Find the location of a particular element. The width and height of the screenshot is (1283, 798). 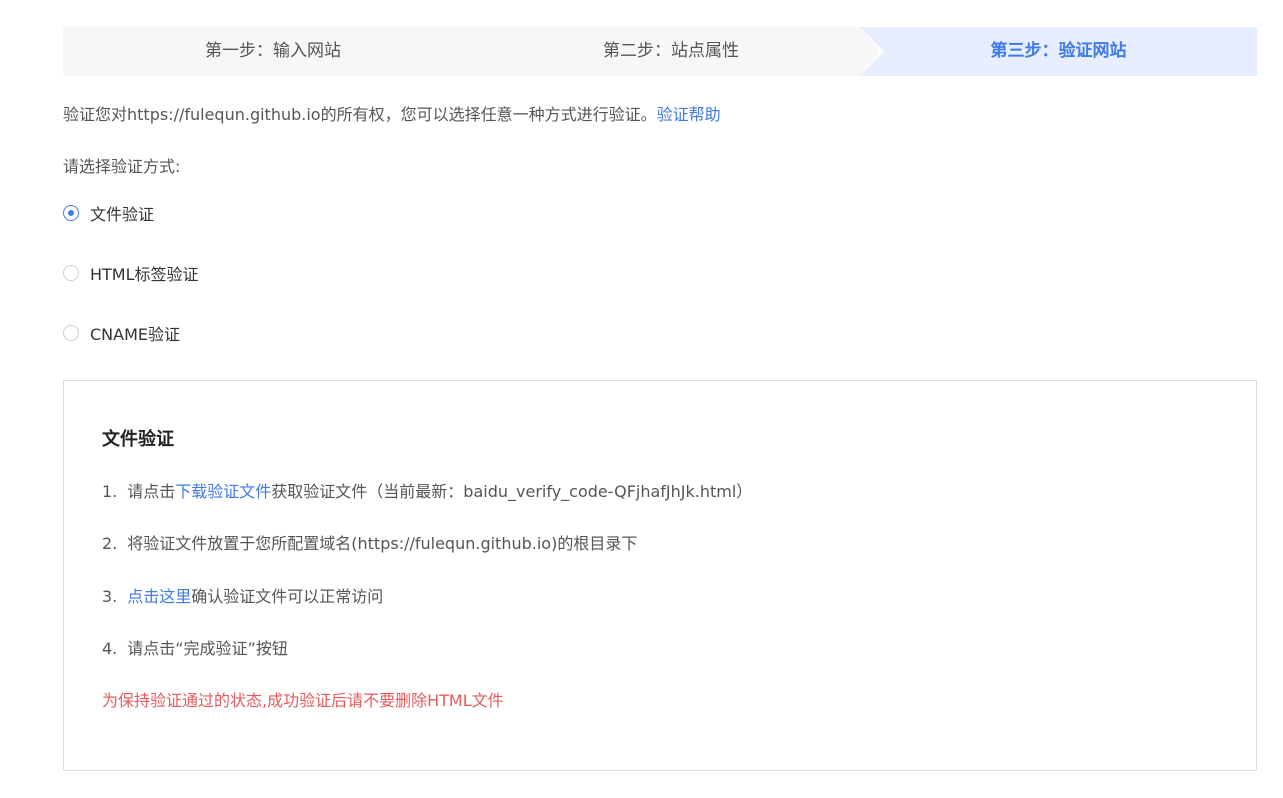

instruction-step-3: 3. 点击这里确认验证文件可以正常访问 is located at coordinates (242, 595).